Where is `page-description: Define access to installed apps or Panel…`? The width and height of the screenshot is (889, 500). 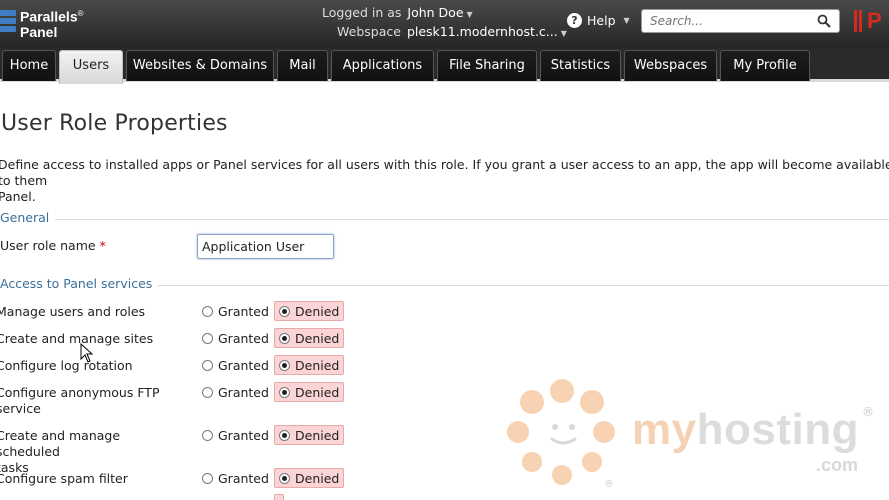
page-description: Define access to installed apps or Panel… is located at coordinates (444, 181).